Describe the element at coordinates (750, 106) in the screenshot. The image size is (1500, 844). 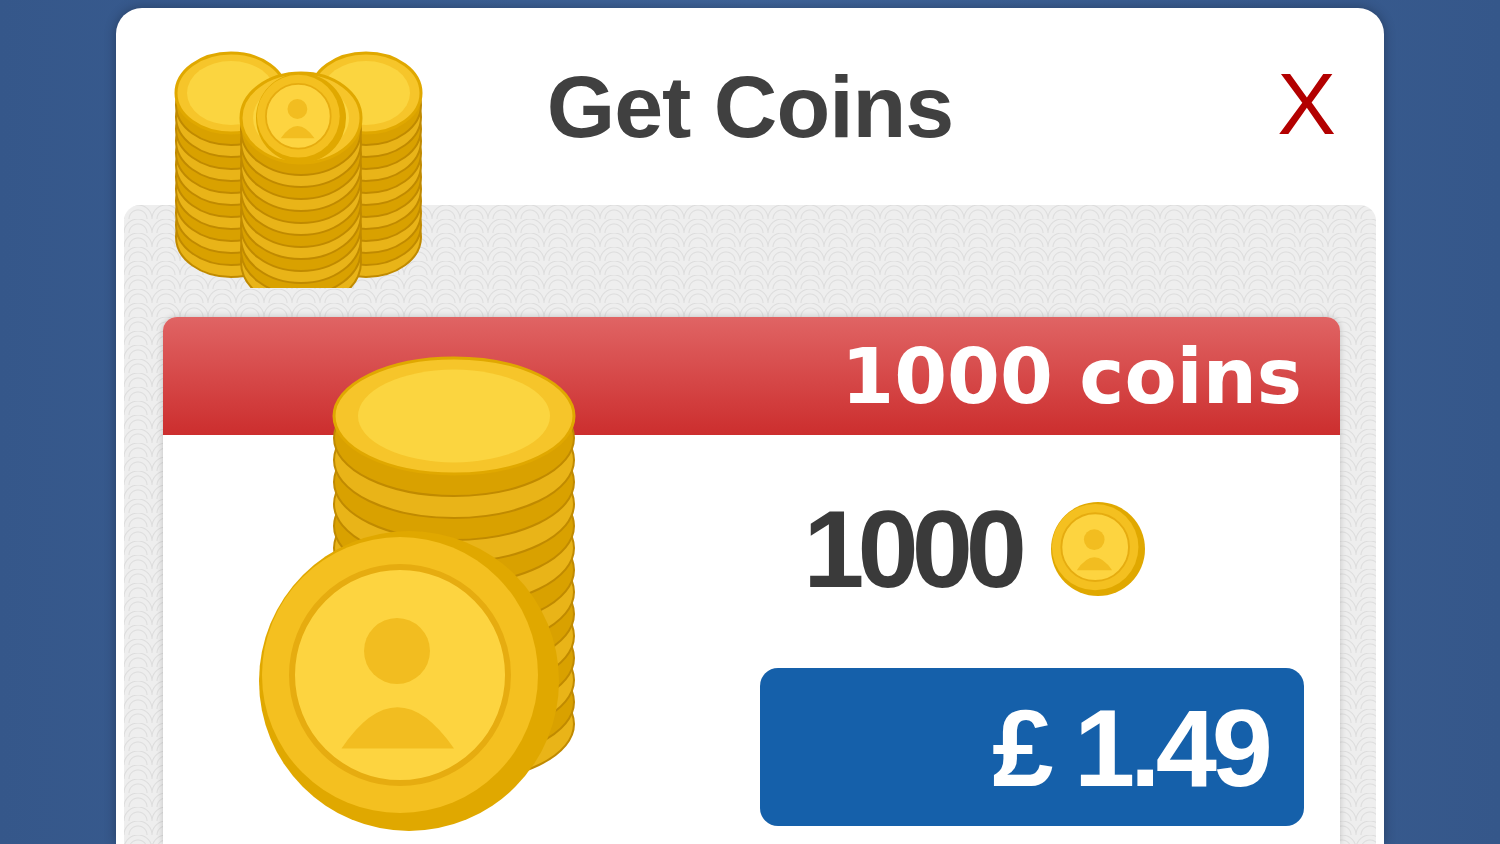
I see `dialog-title: Get Coins` at that location.